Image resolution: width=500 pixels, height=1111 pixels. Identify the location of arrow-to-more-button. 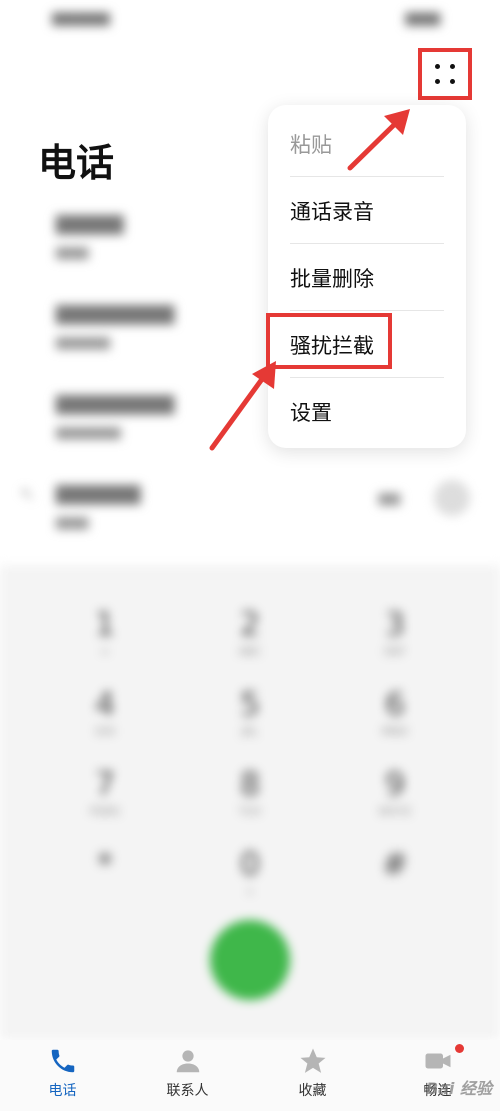
(378, 140).